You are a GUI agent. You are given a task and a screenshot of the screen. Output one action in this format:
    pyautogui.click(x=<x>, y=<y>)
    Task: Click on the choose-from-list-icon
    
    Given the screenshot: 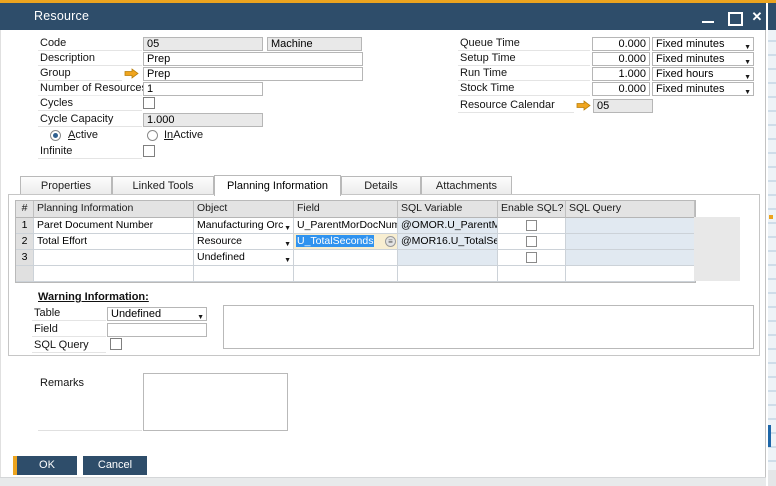 What is the action you would take?
    pyautogui.click(x=390, y=241)
    